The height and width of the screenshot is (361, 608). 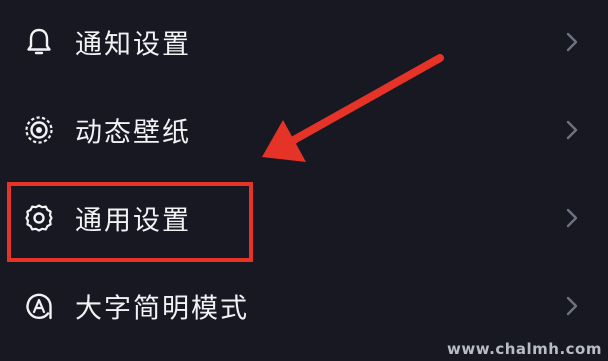 What do you see at coordinates (133, 133) in the screenshot?
I see `settings-item-label: 动态壁纸` at bounding box center [133, 133].